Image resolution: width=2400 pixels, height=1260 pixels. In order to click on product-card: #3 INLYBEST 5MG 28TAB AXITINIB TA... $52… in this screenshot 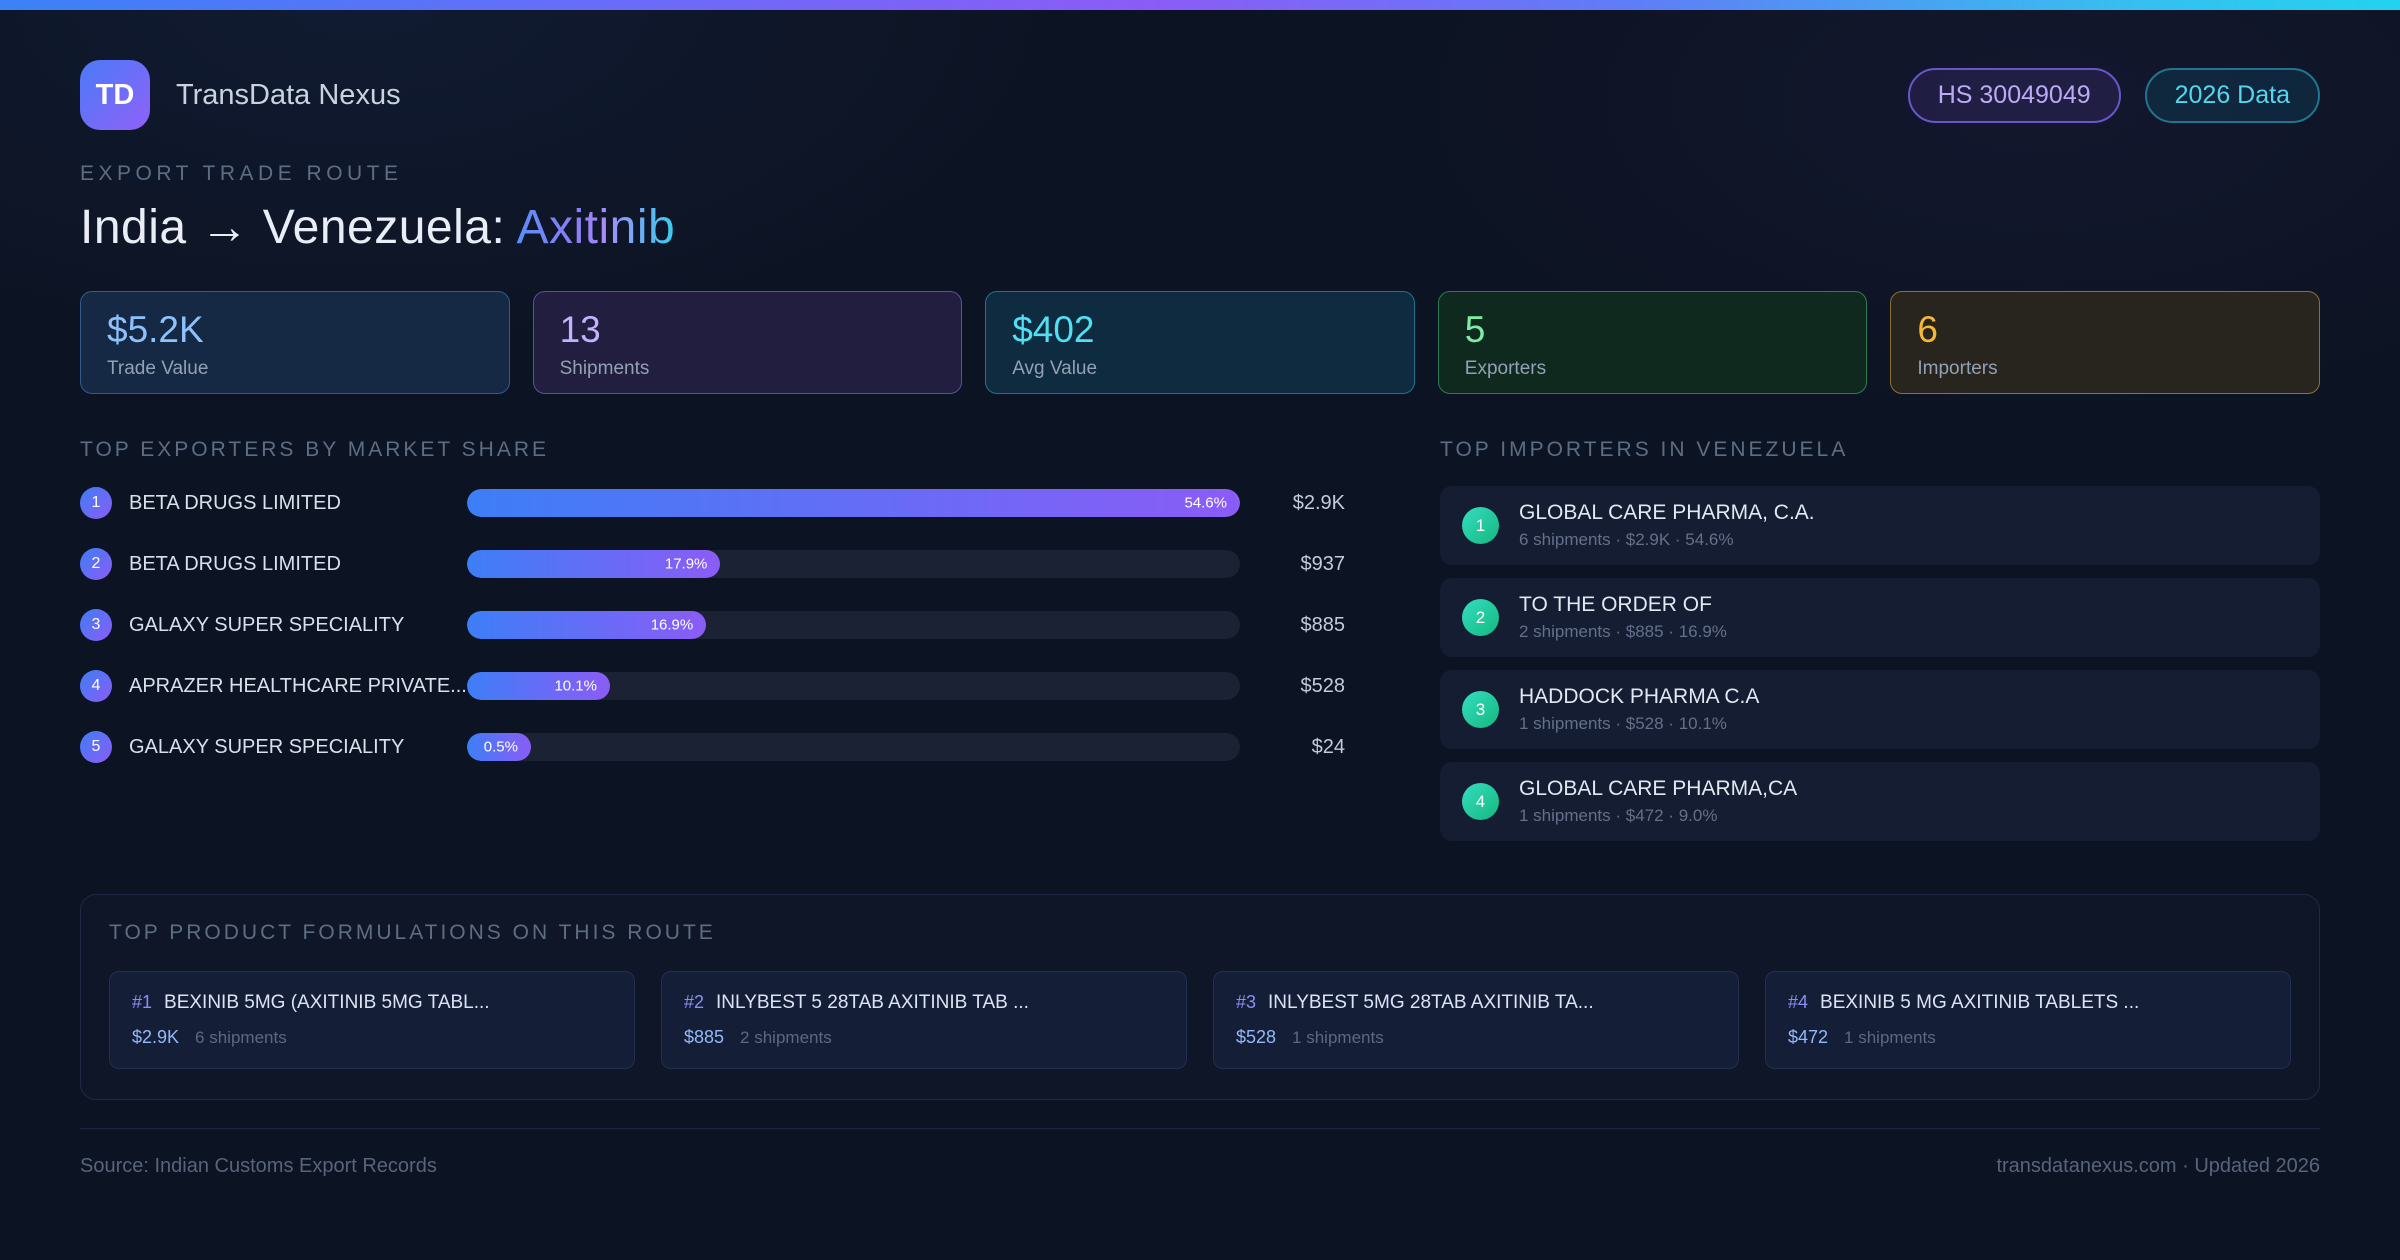, I will do `click(1476, 1020)`.